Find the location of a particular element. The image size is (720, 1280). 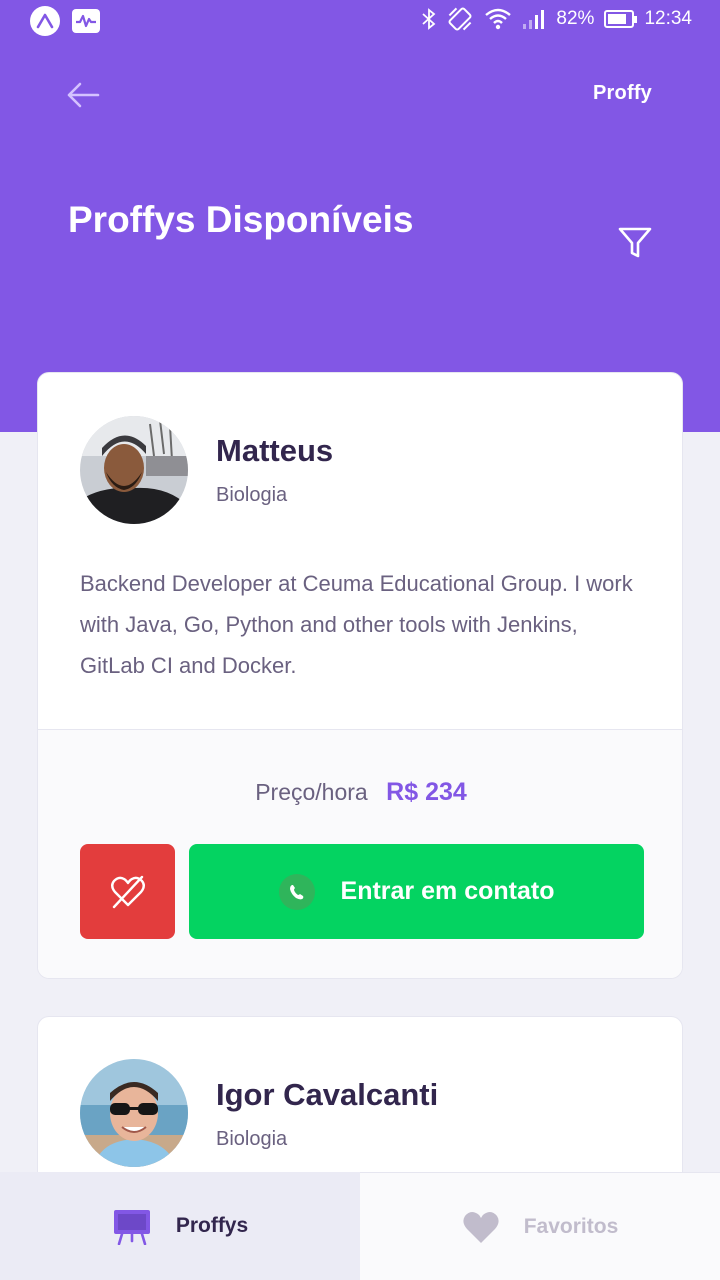

filter-icon is located at coordinates (635, 242).